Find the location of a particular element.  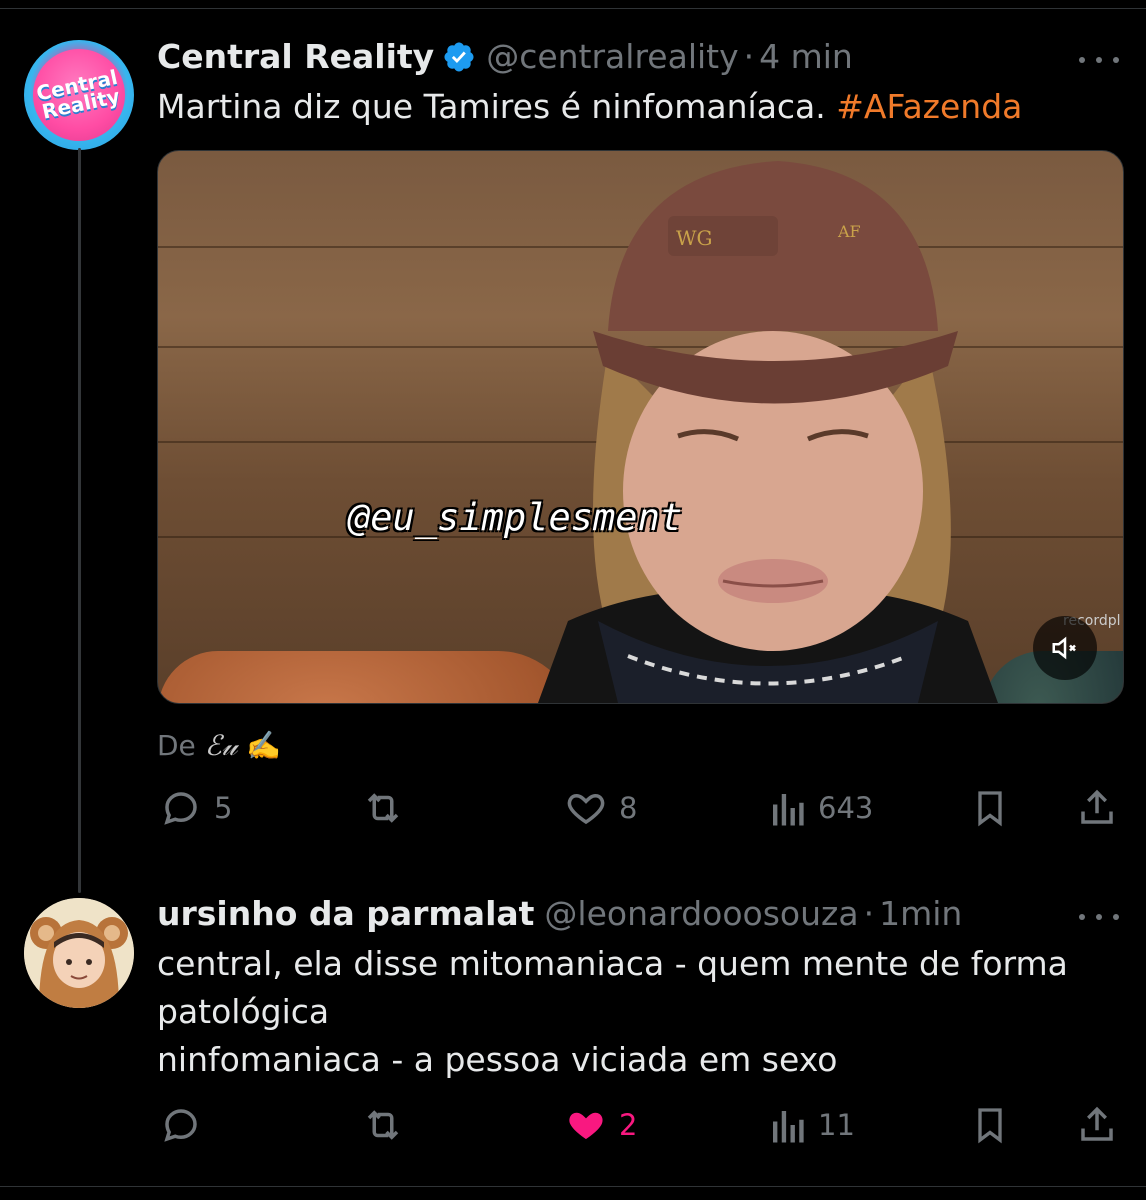

attribution-source: ℰ𝓊 is located at coordinates (221, 745).